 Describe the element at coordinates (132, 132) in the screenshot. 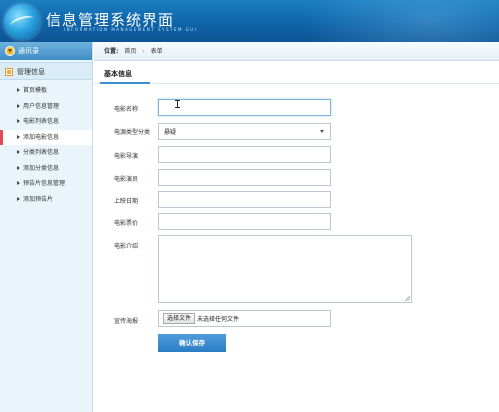

I see `label-category: 电源类型分类` at that location.